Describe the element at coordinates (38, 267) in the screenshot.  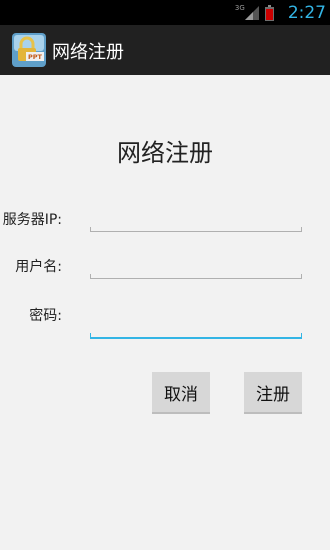
I see `username-label: 用户名:` at that location.